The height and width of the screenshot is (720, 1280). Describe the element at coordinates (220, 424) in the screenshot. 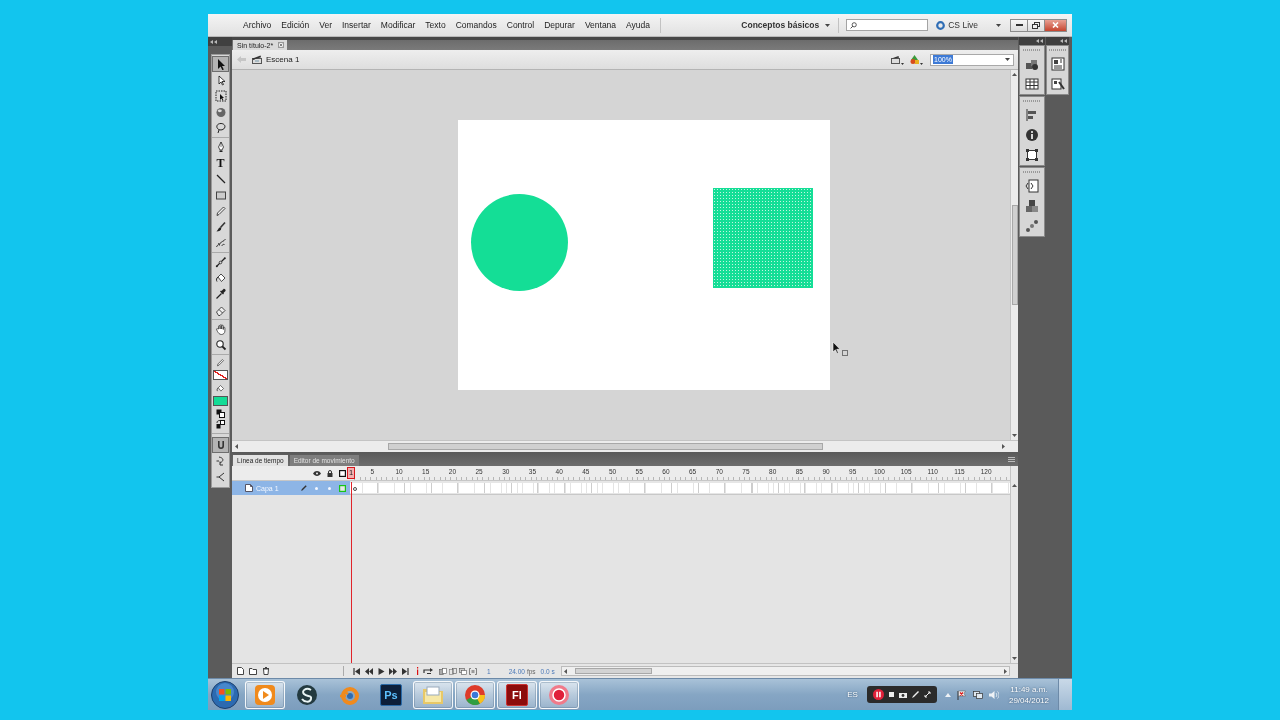

I see `swap-arrows-icon` at that location.